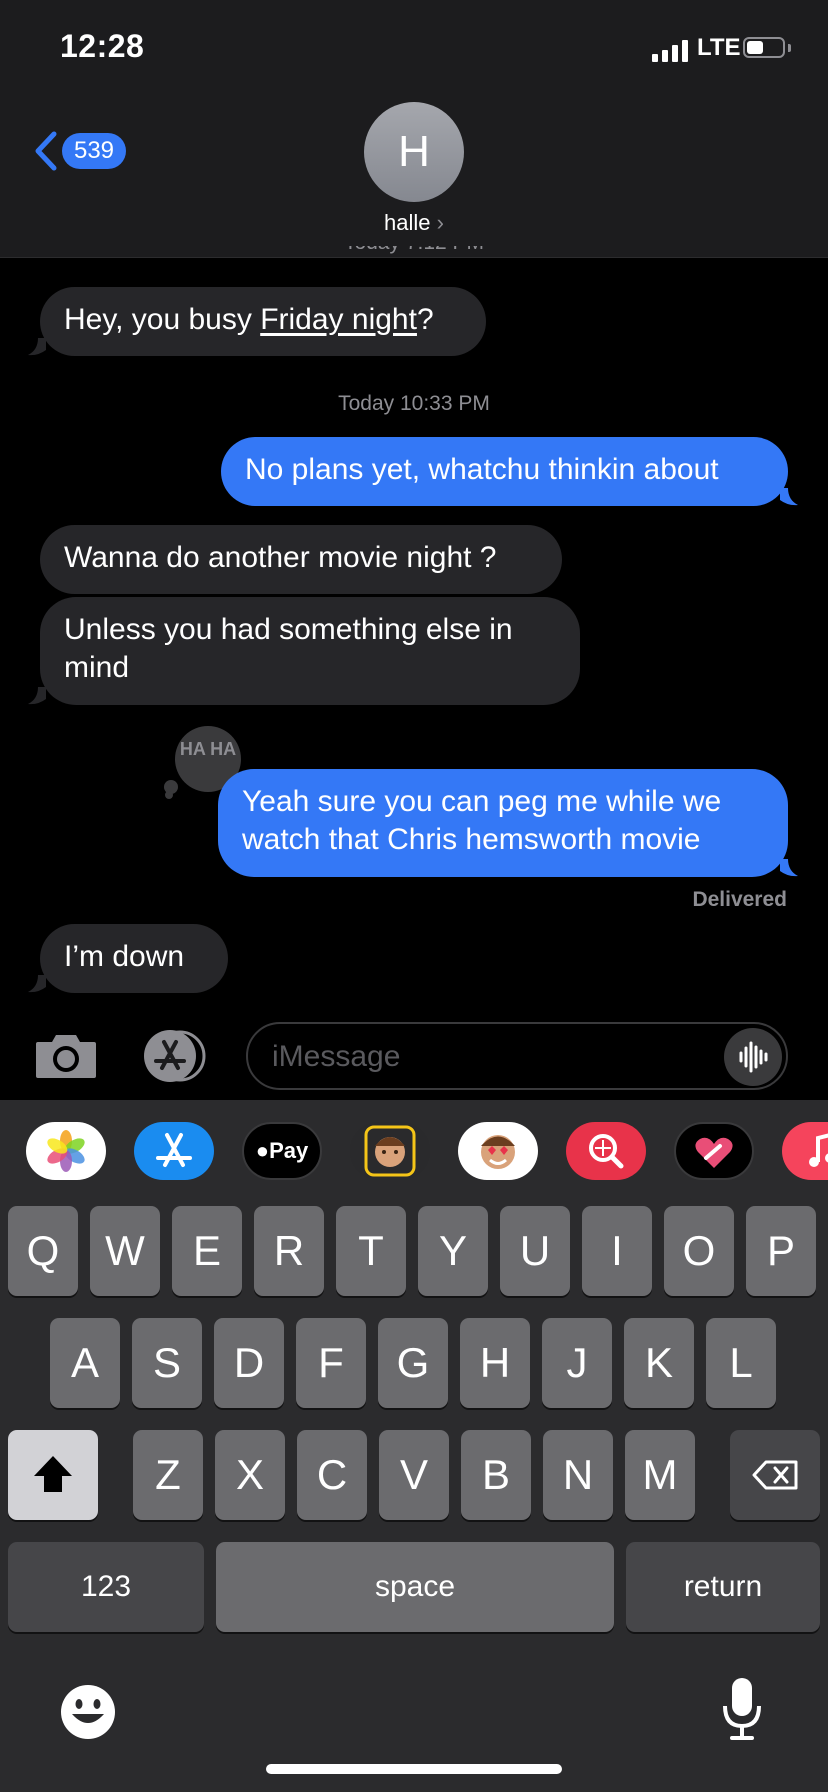  Describe the element at coordinates (415, 1587) in the screenshot. I see `space-key: space` at that location.